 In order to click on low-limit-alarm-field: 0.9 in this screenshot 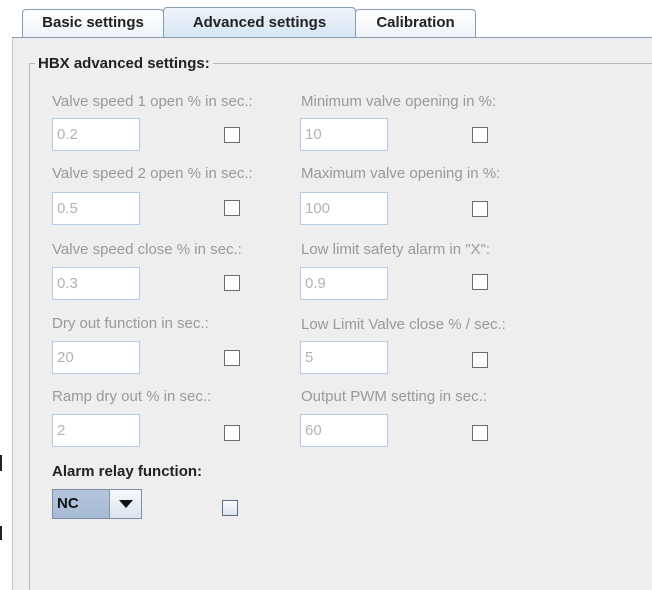, I will do `click(344, 283)`.